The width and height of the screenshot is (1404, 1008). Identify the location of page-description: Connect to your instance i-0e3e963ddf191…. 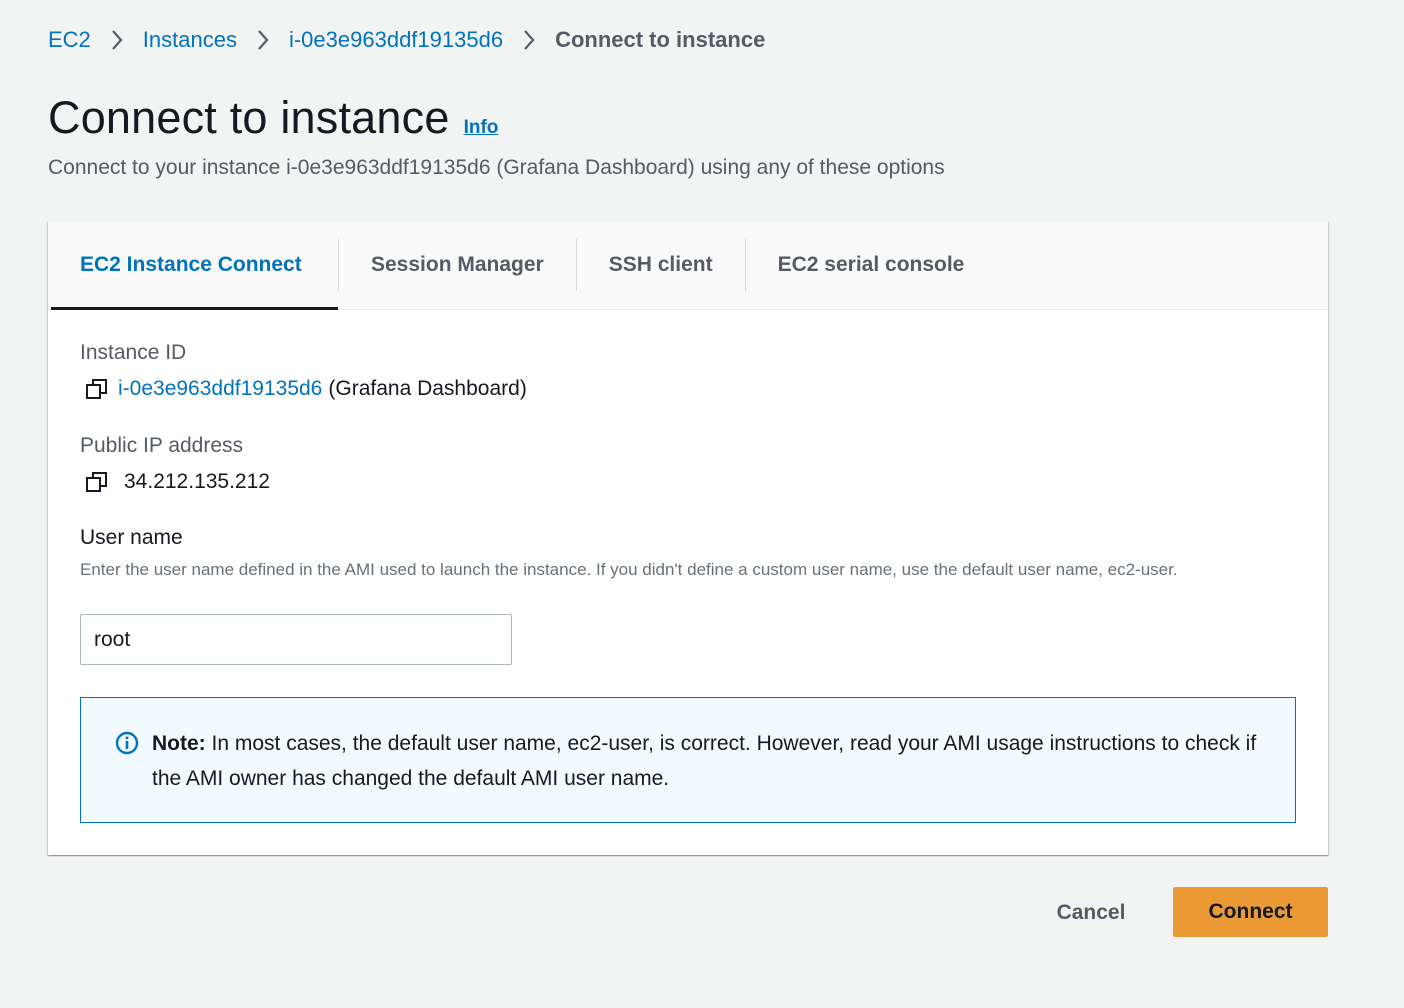
(496, 167).